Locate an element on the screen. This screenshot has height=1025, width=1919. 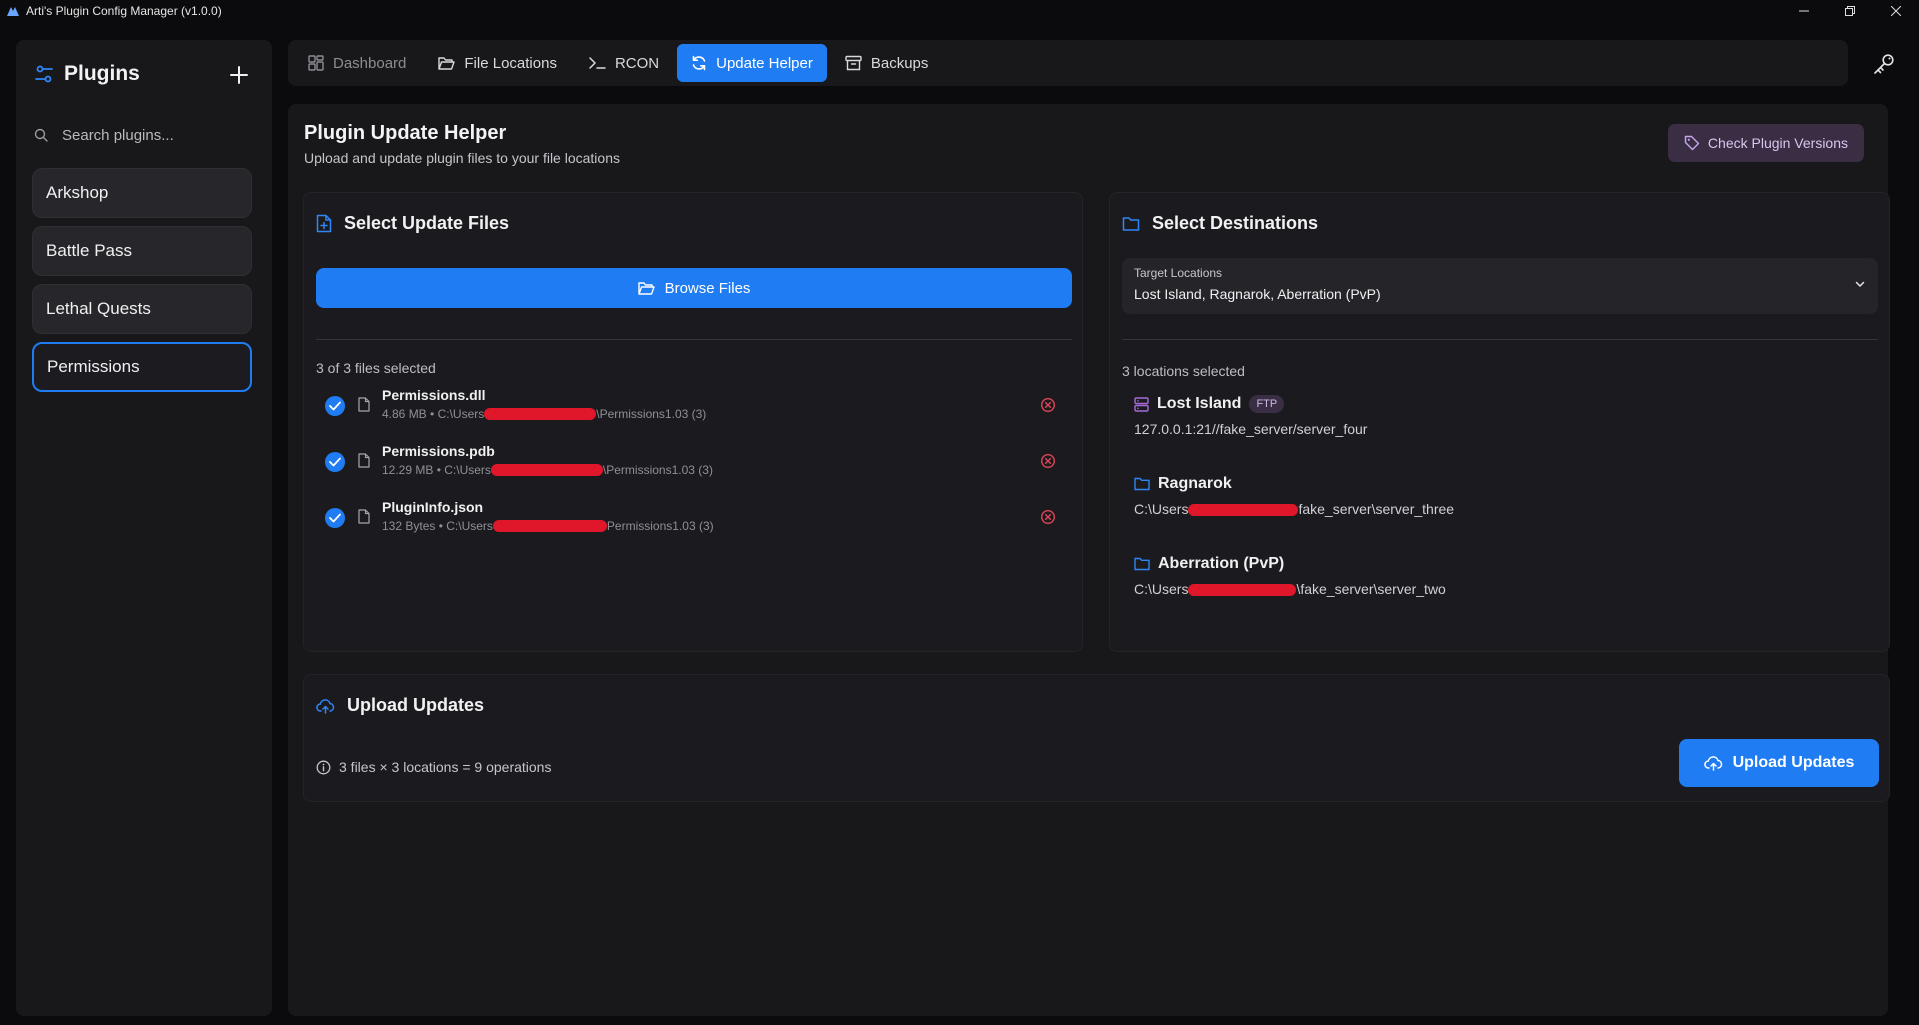
refresh-icon is located at coordinates (699, 63).